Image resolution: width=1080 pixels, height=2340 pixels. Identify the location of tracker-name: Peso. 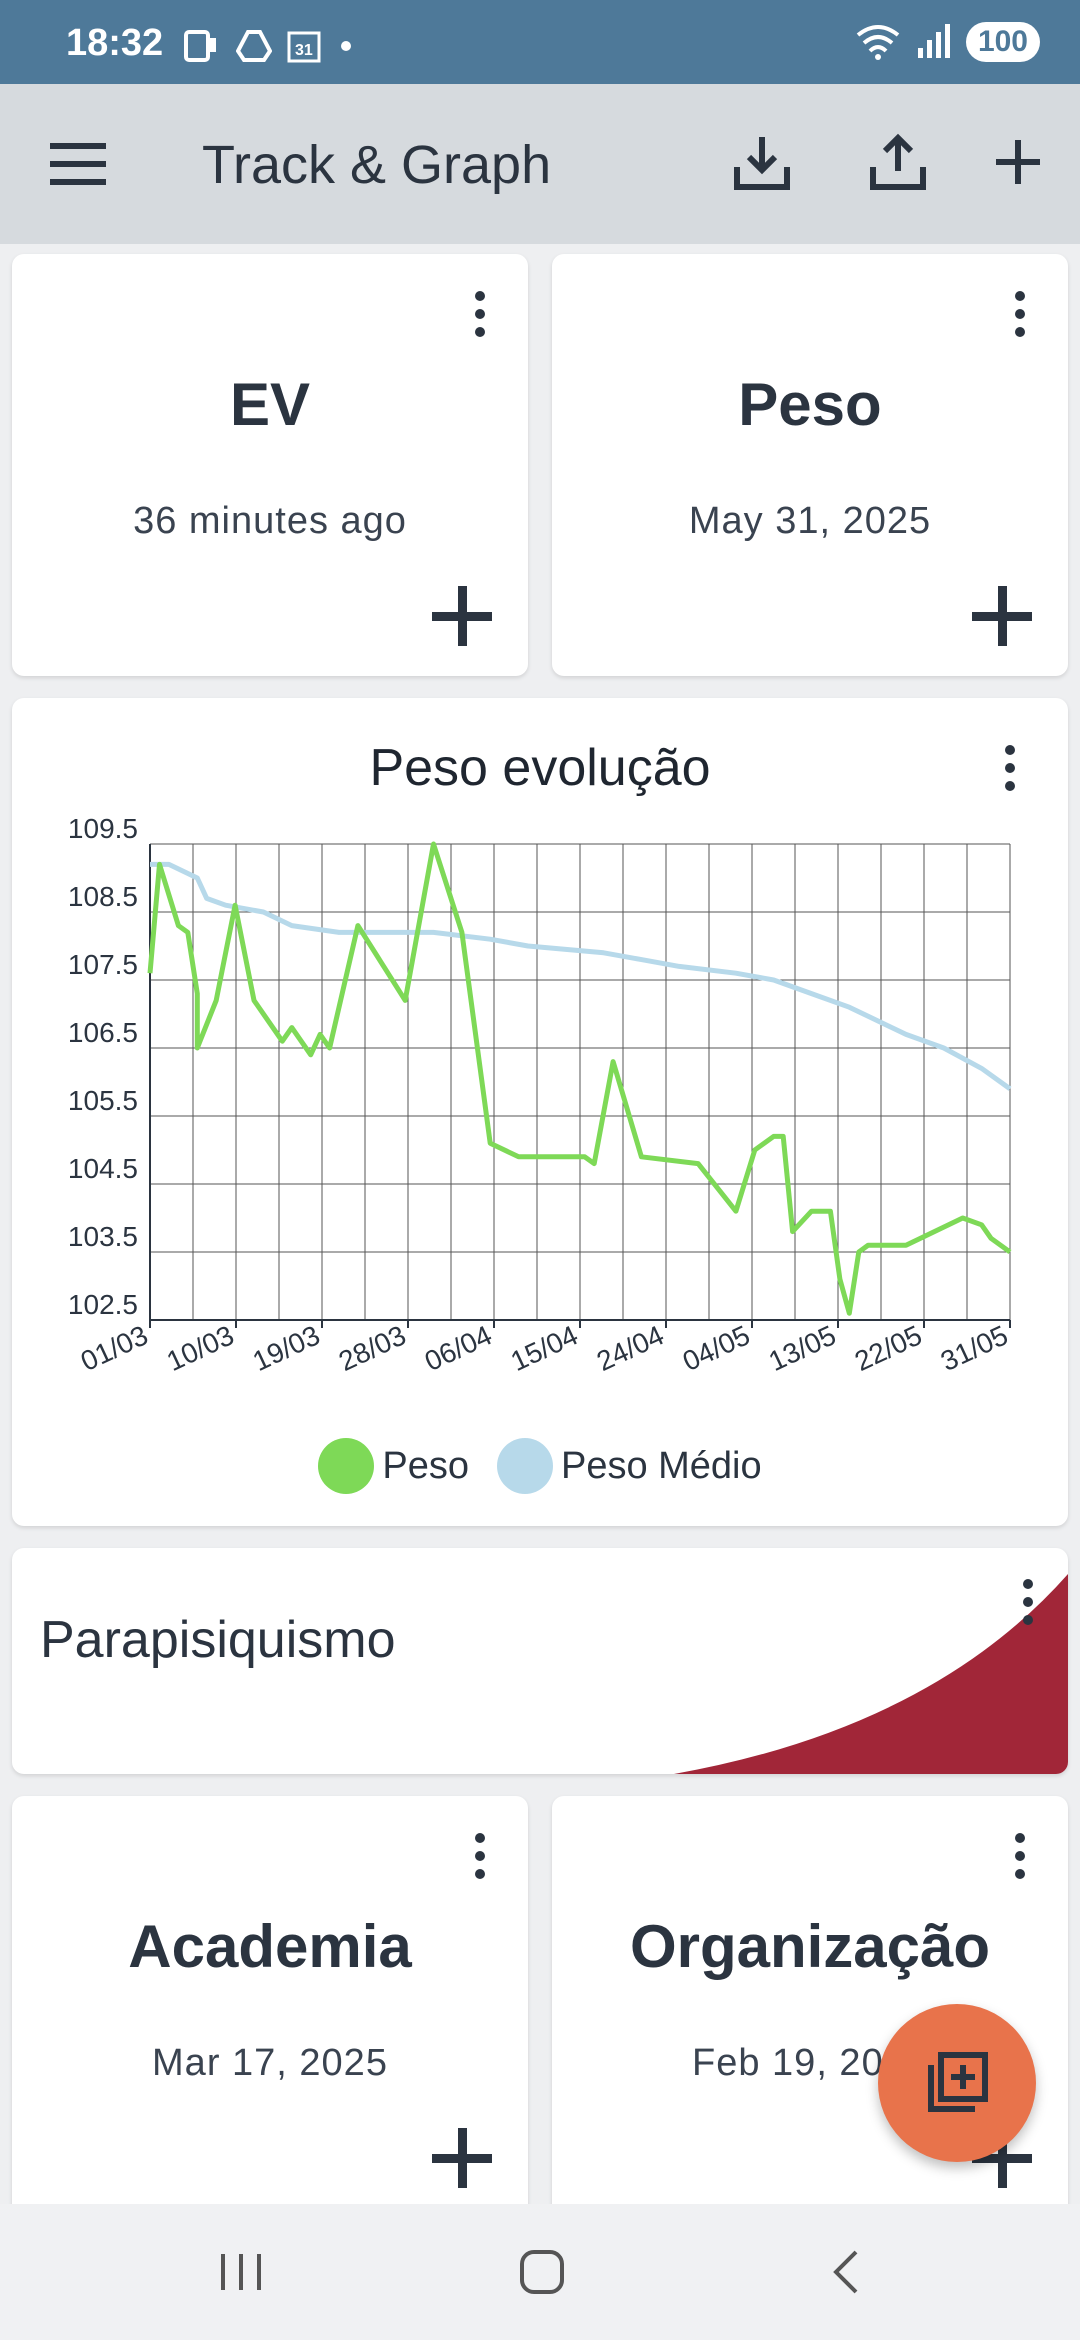
(810, 404).